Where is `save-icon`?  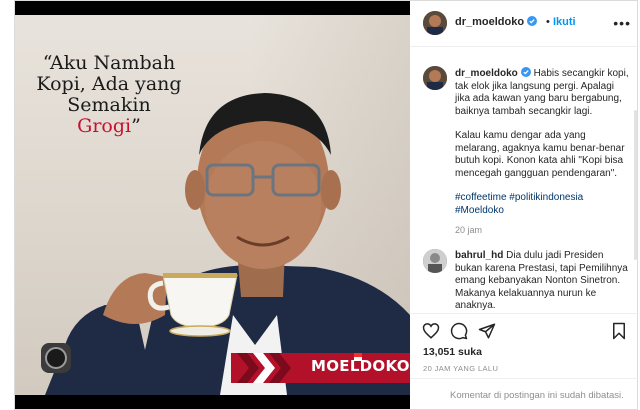 save-icon is located at coordinates (619, 331).